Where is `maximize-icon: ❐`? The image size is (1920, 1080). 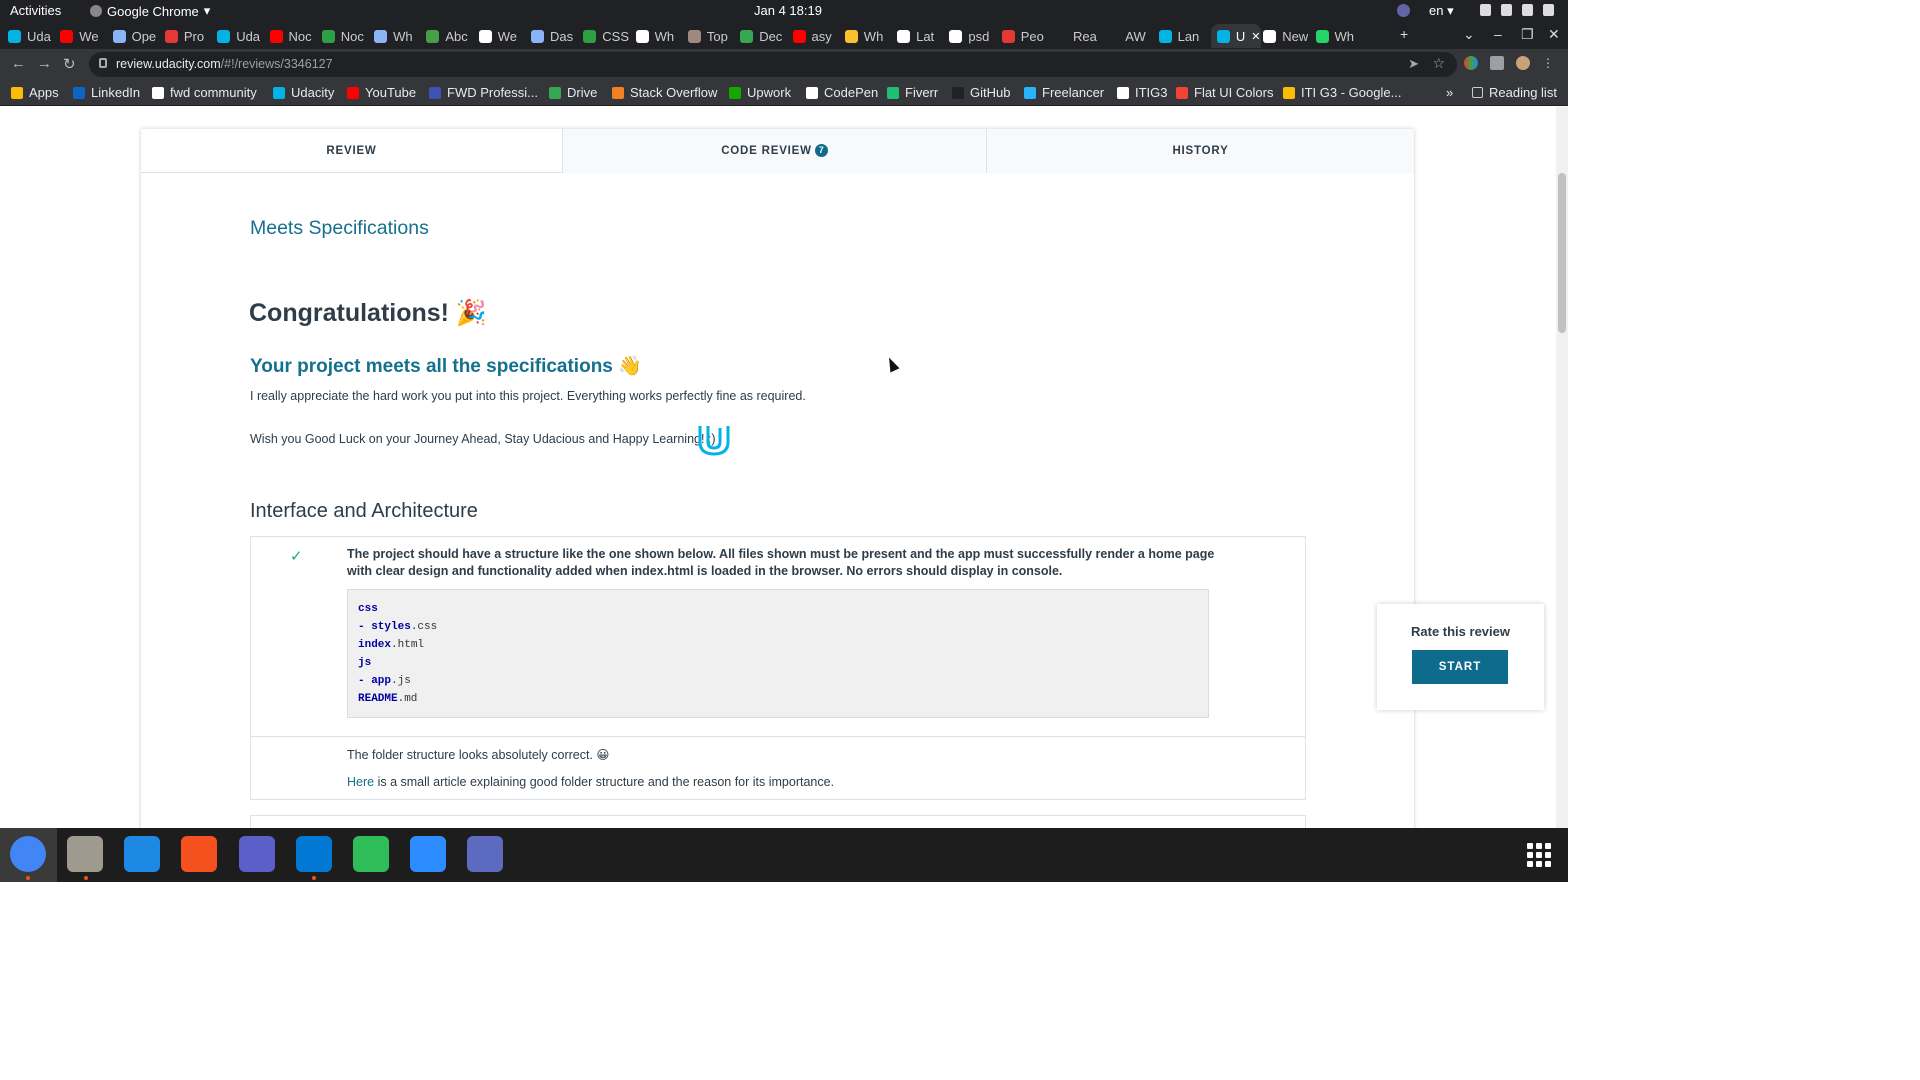 maximize-icon: ❐ is located at coordinates (1527, 34).